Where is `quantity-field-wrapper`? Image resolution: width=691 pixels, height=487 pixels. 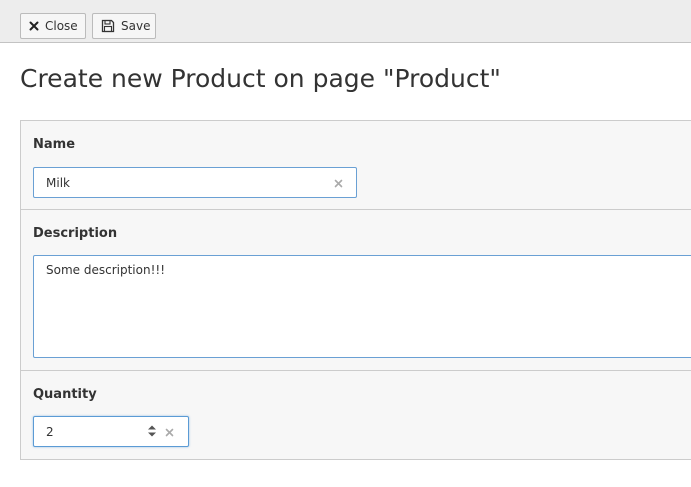
quantity-field-wrapper is located at coordinates (111, 431).